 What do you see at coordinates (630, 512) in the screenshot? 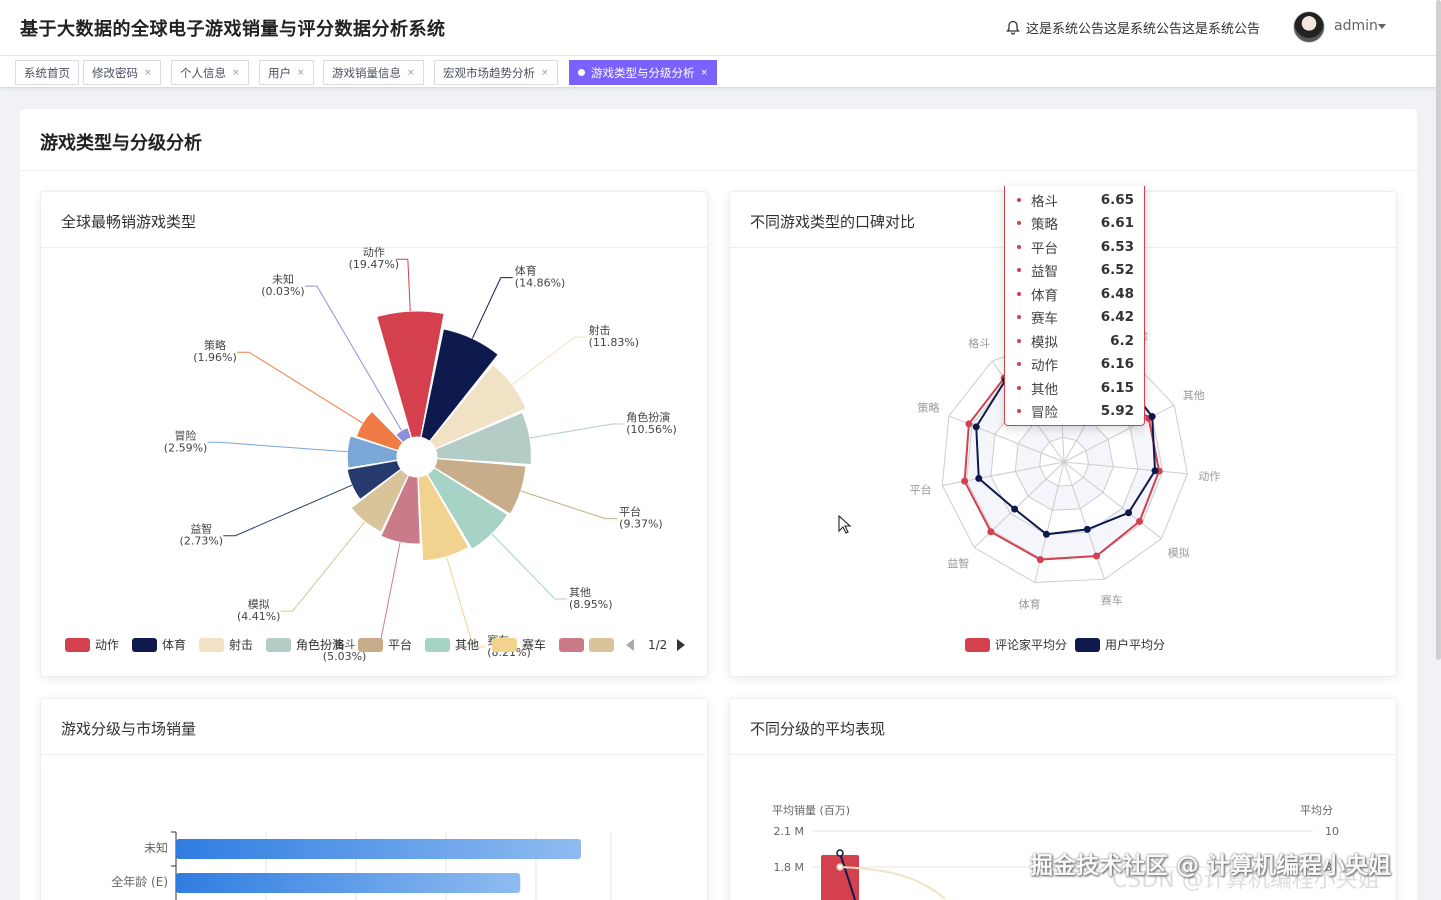
I see `pie-label-name: 平台` at bounding box center [630, 512].